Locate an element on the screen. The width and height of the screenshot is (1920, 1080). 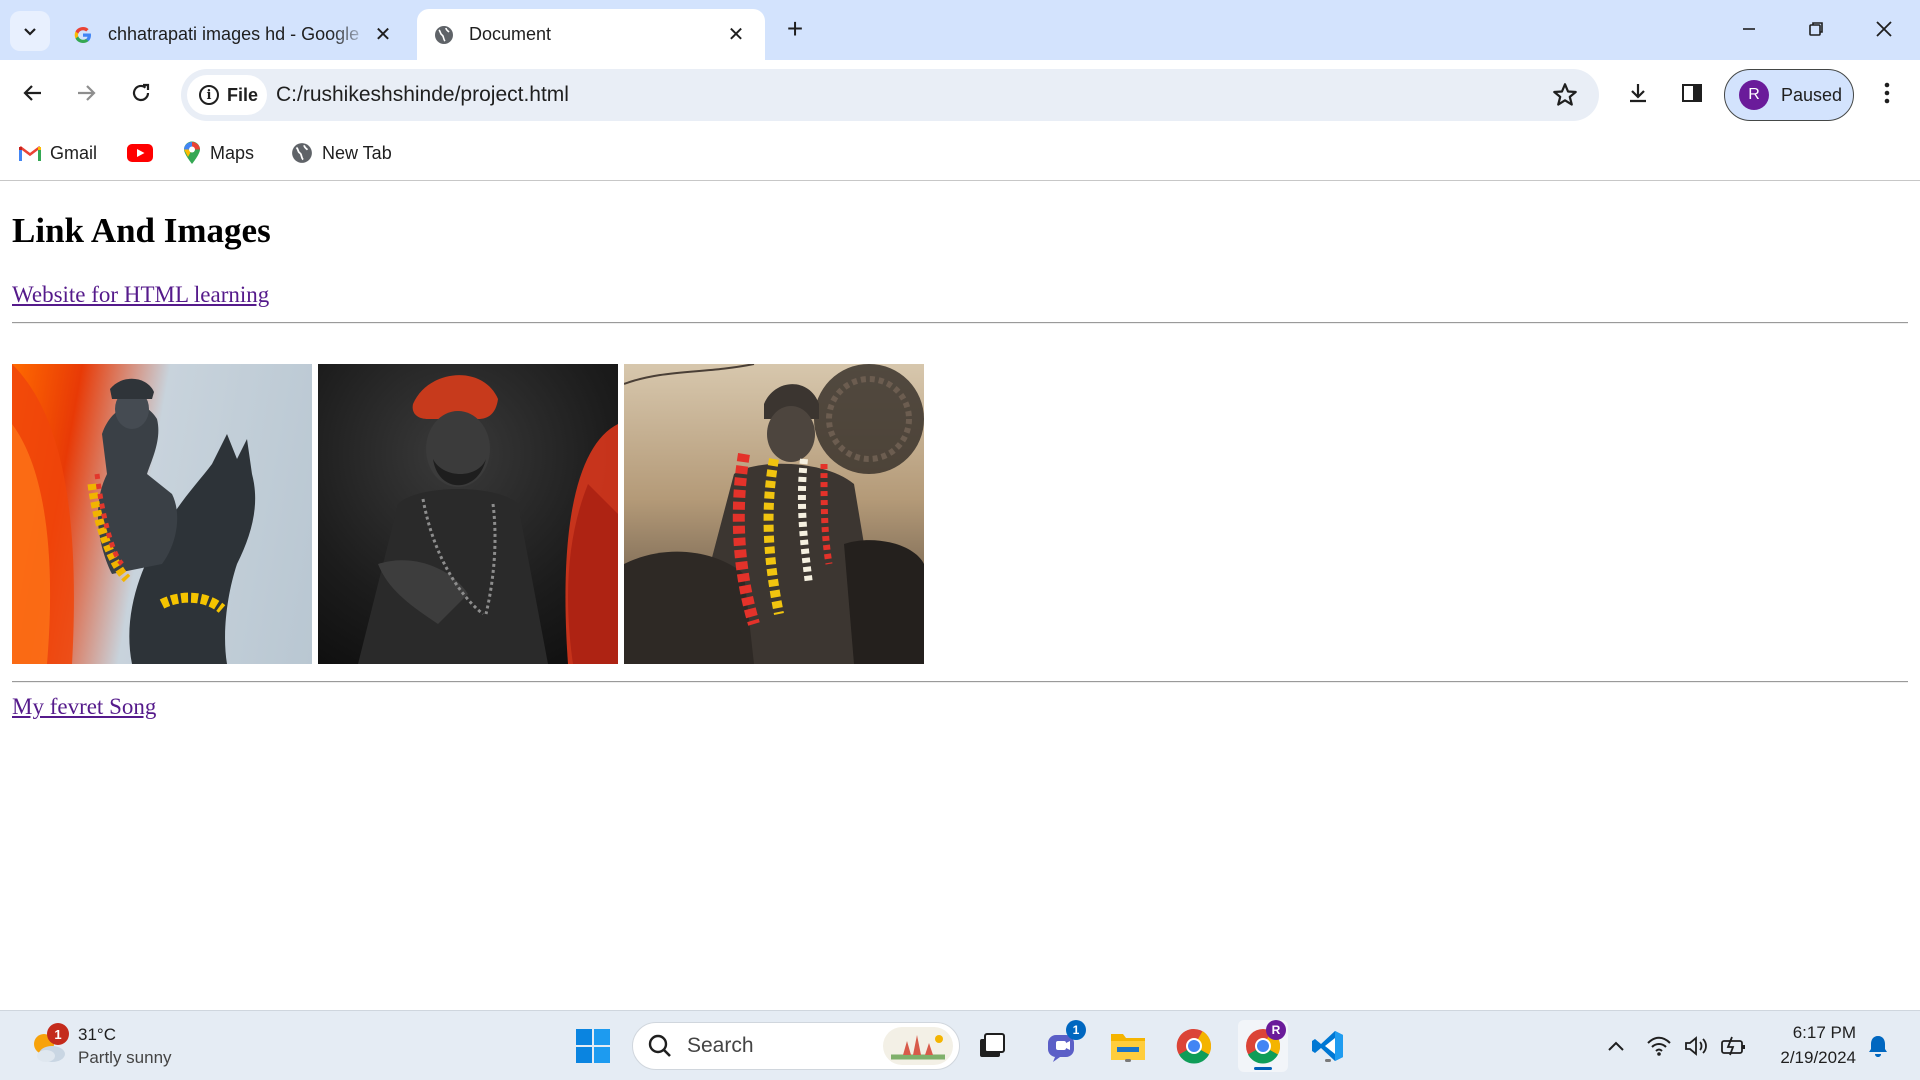
reload-icon is located at coordinates (141, 92).